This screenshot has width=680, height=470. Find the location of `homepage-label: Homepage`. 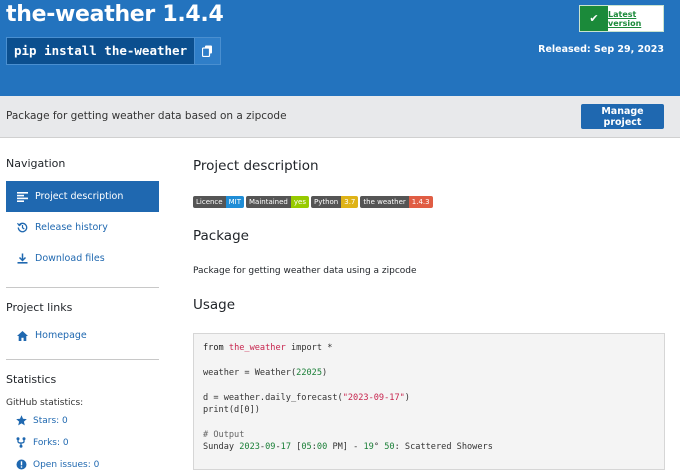

homepage-label: Homepage is located at coordinates (61, 335).